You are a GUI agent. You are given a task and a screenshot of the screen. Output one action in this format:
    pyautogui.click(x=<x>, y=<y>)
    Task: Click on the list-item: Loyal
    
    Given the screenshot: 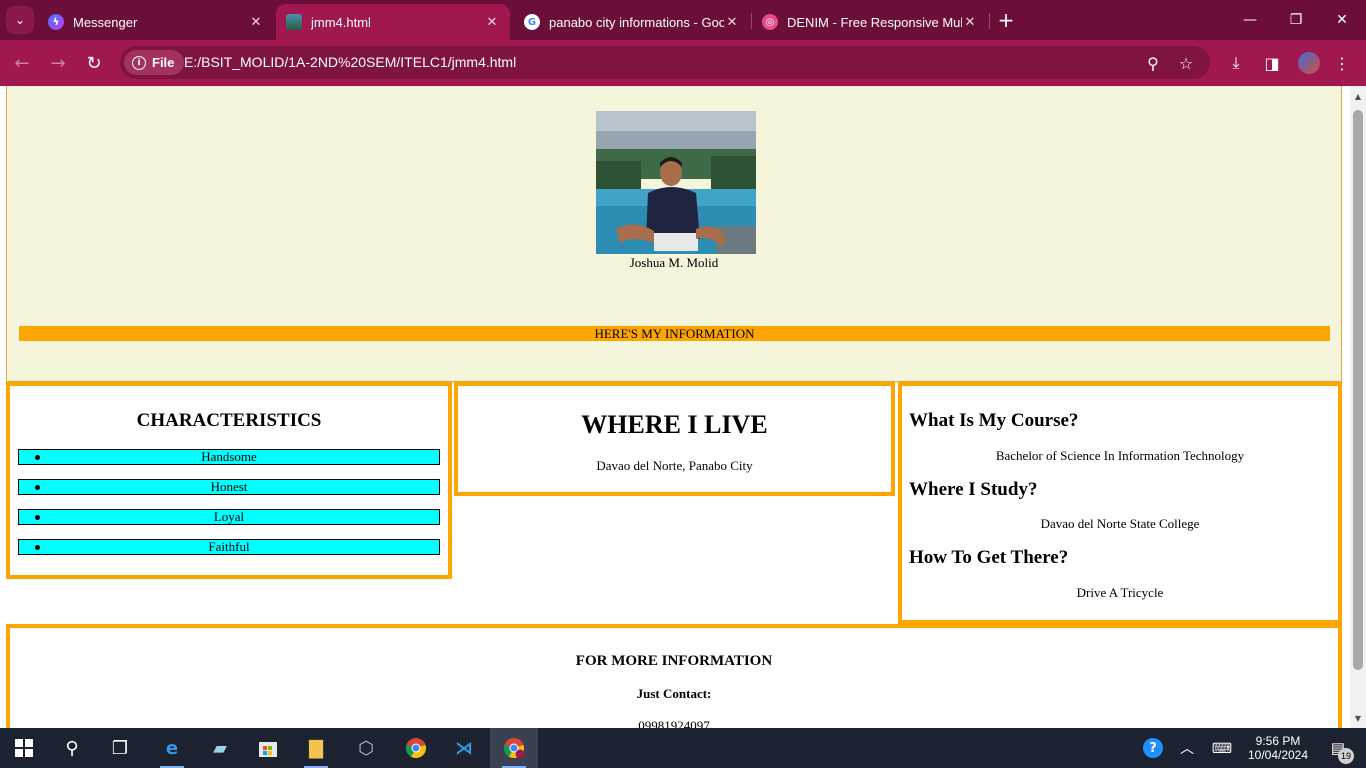 What is the action you would take?
    pyautogui.click(x=229, y=517)
    